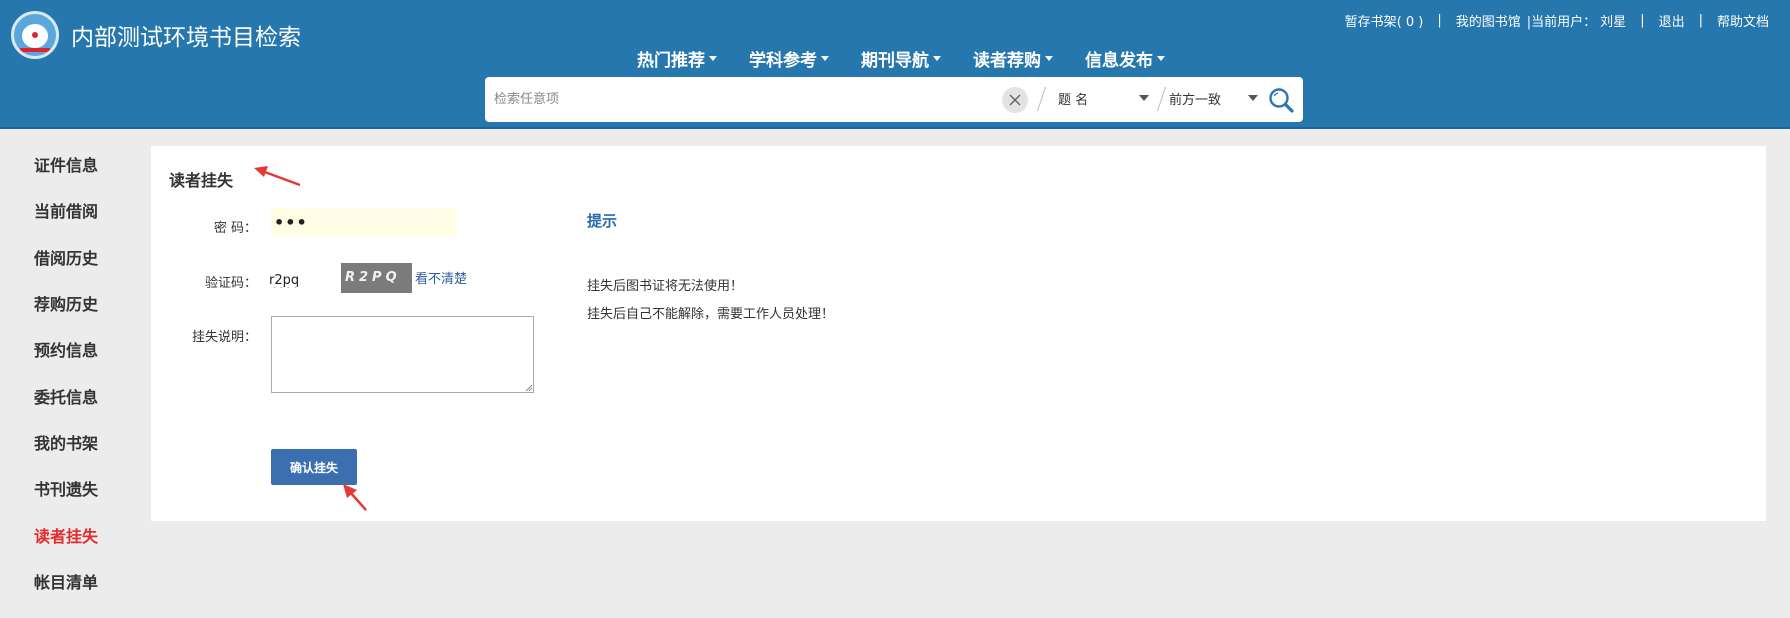 This screenshot has height=618, width=1790. What do you see at coordinates (363, 222) in the screenshot?
I see `password-field` at bounding box center [363, 222].